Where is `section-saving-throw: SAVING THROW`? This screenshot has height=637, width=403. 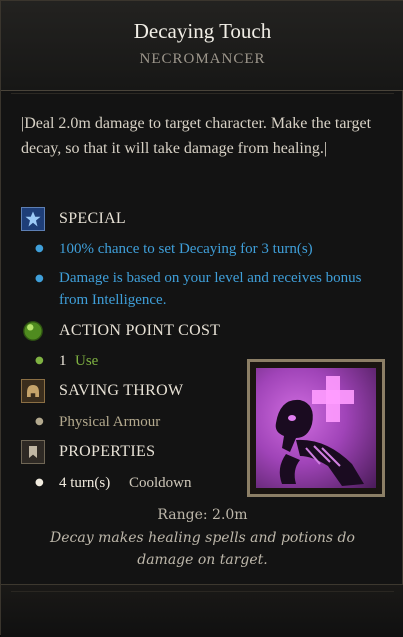 section-saving-throw: SAVING THROW is located at coordinates (102, 391).